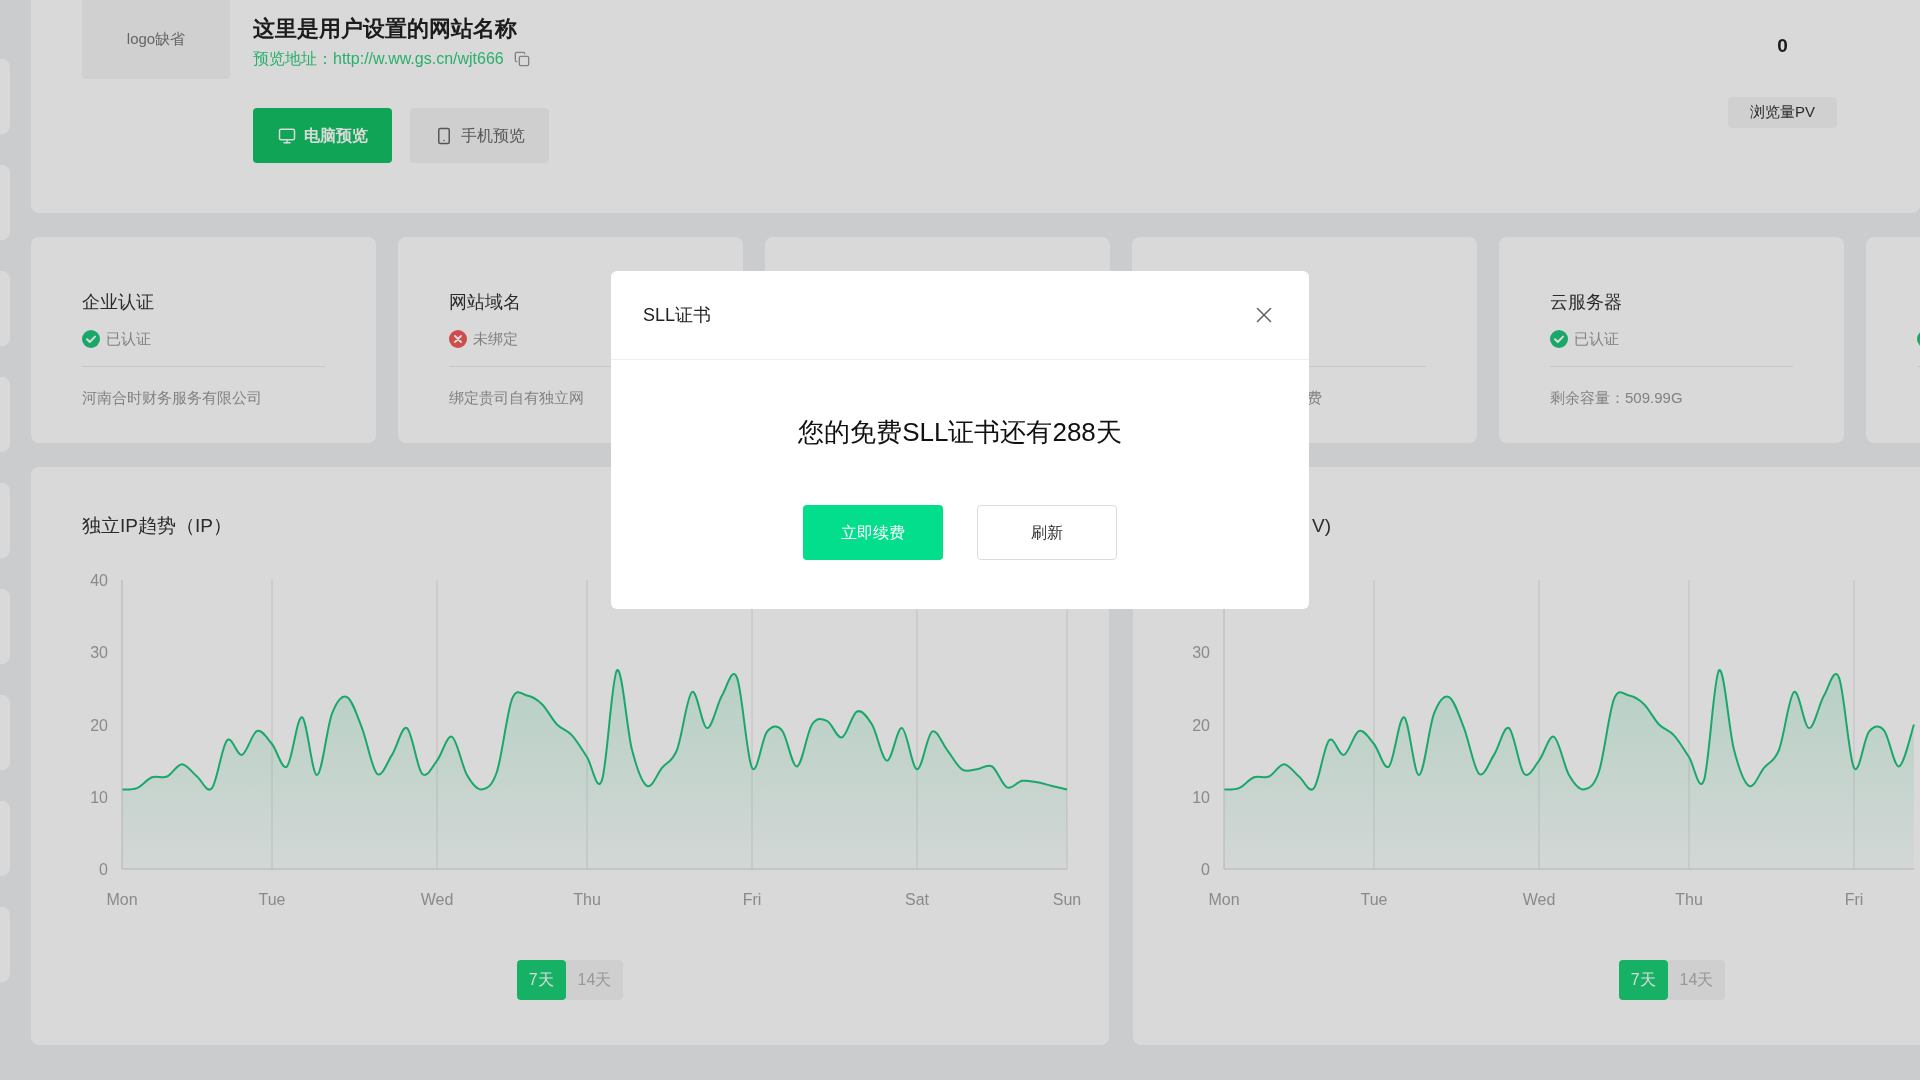 Image resolution: width=1920 pixels, height=1080 pixels. I want to click on card-detail: 绑定贵司自有独立网, so click(516, 397).